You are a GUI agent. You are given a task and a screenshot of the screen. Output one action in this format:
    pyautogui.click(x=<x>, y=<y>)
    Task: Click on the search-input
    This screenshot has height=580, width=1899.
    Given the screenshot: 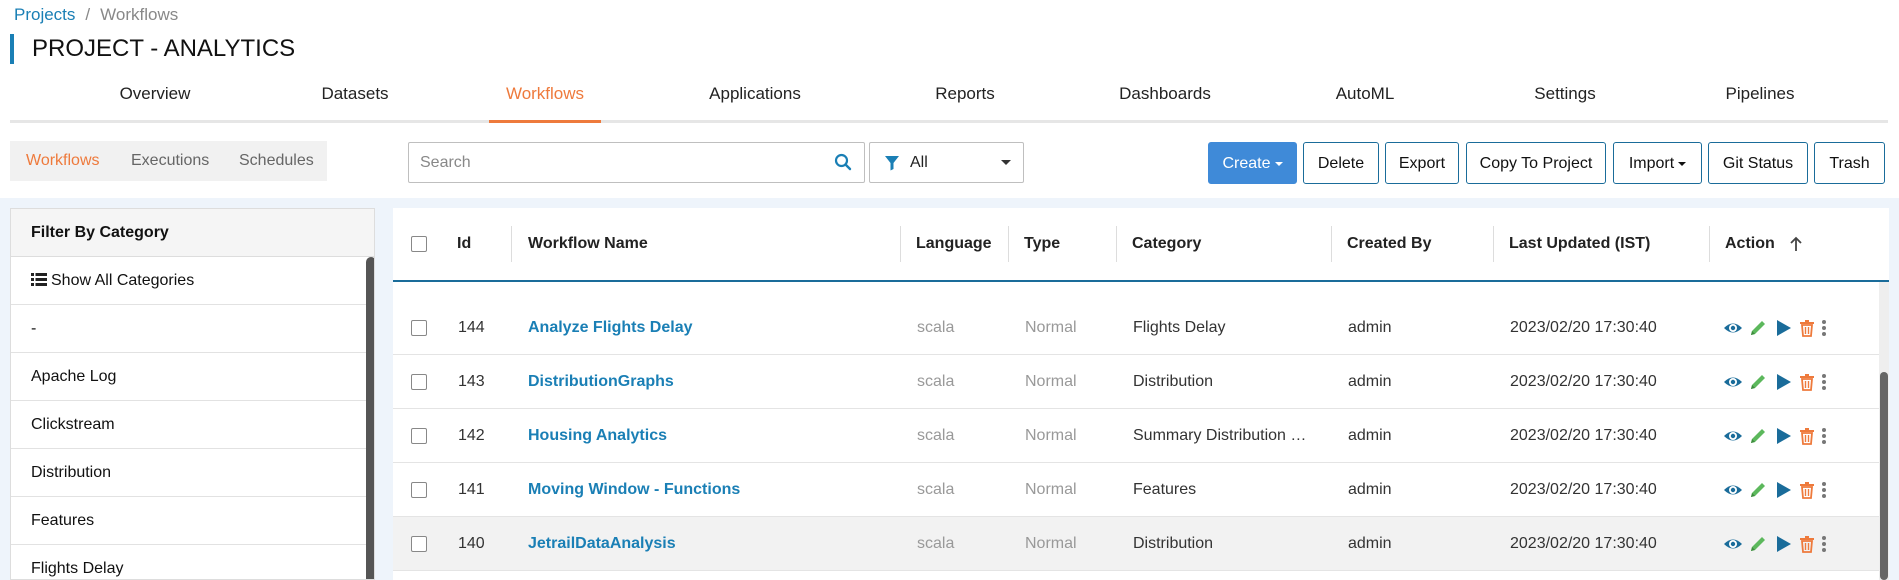 What is the action you would take?
    pyautogui.click(x=614, y=162)
    